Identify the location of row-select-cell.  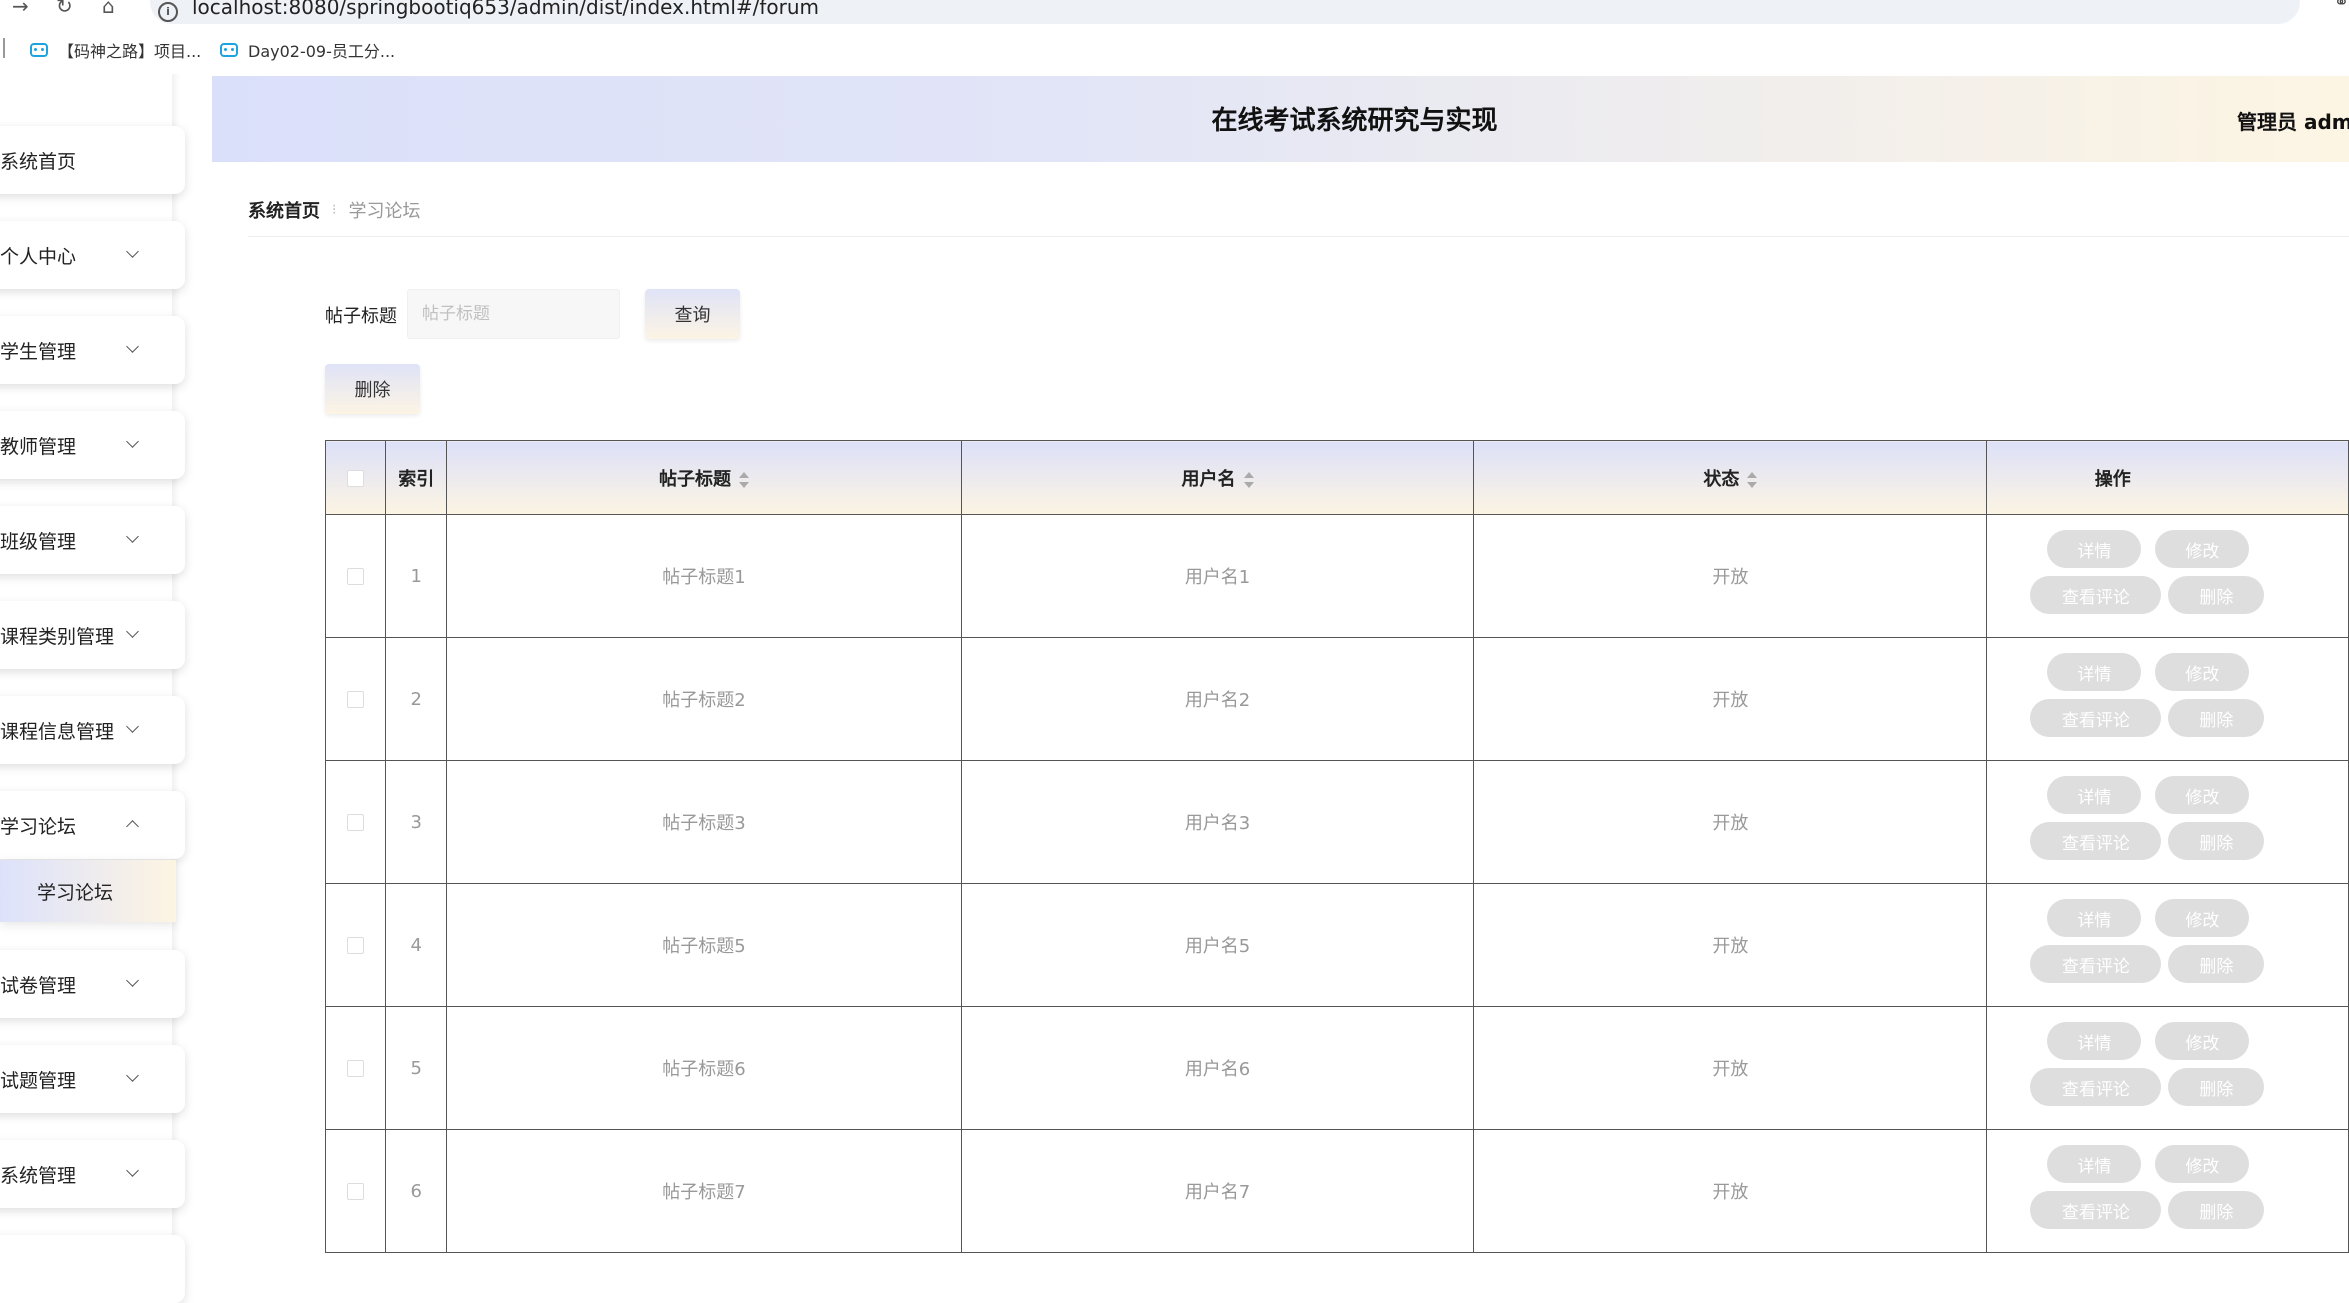
(355, 822).